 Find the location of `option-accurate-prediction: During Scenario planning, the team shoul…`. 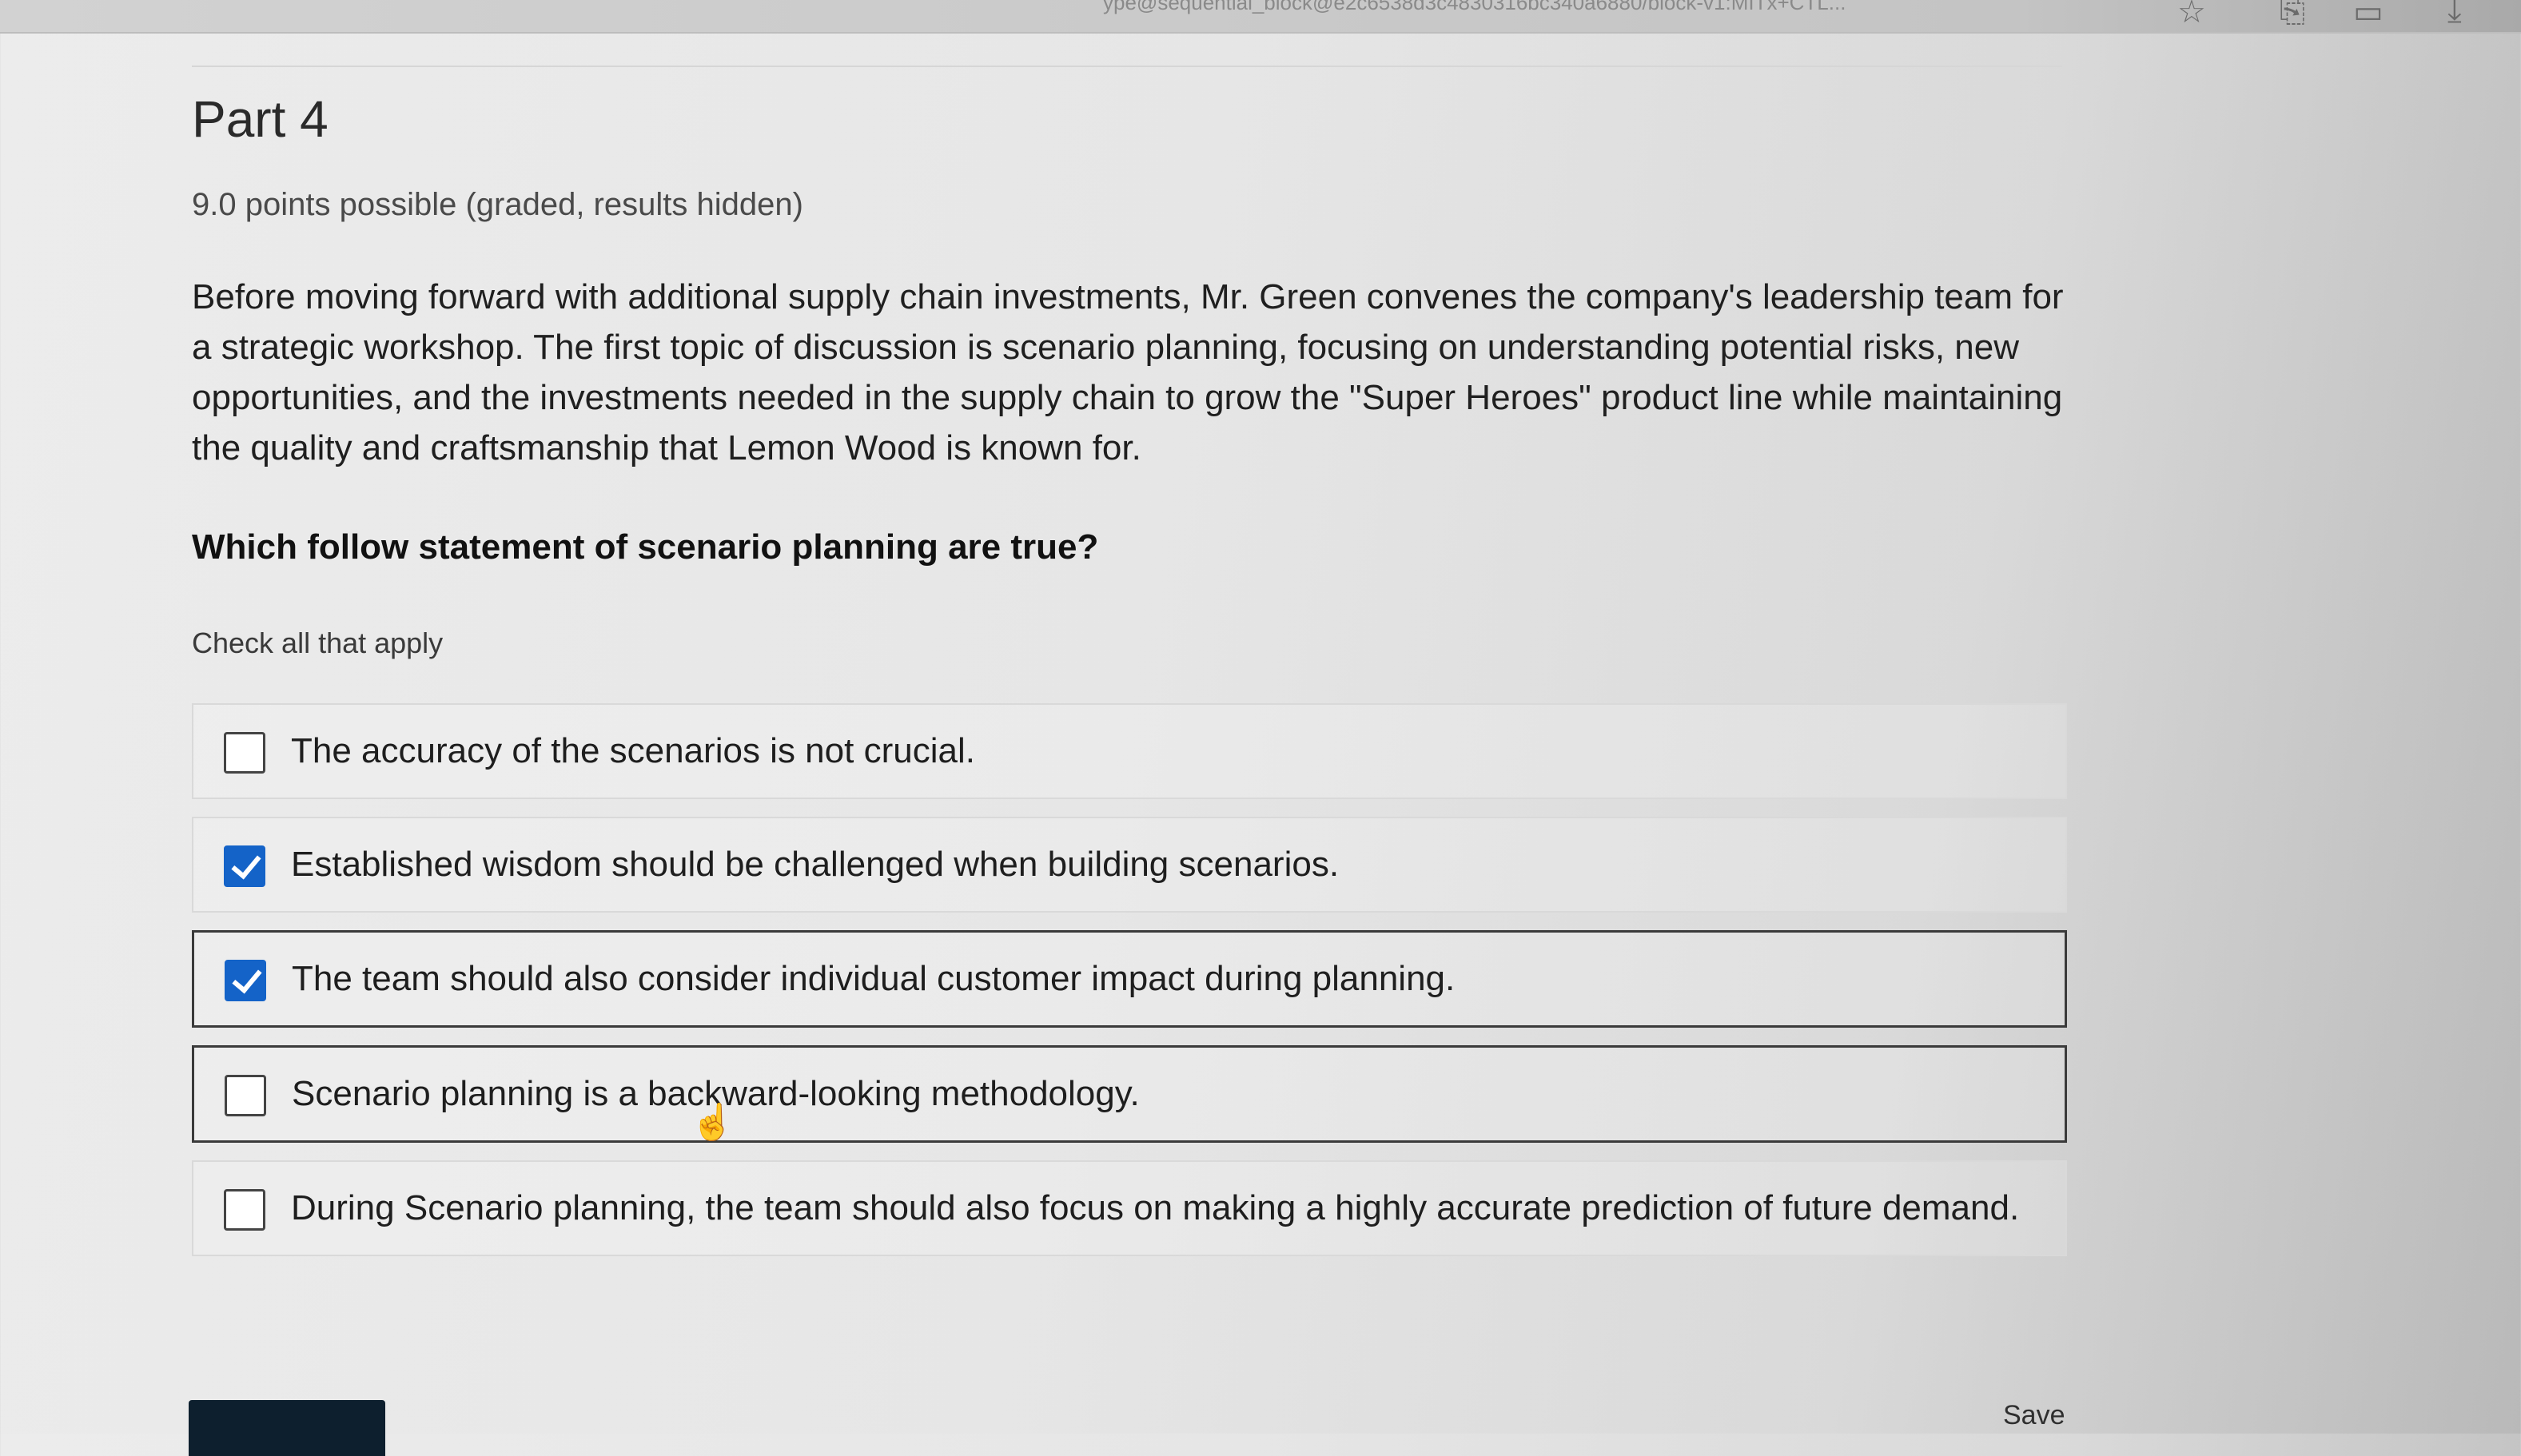

option-accurate-prediction: During Scenario planning, the team shoul… is located at coordinates (1130, 1208).